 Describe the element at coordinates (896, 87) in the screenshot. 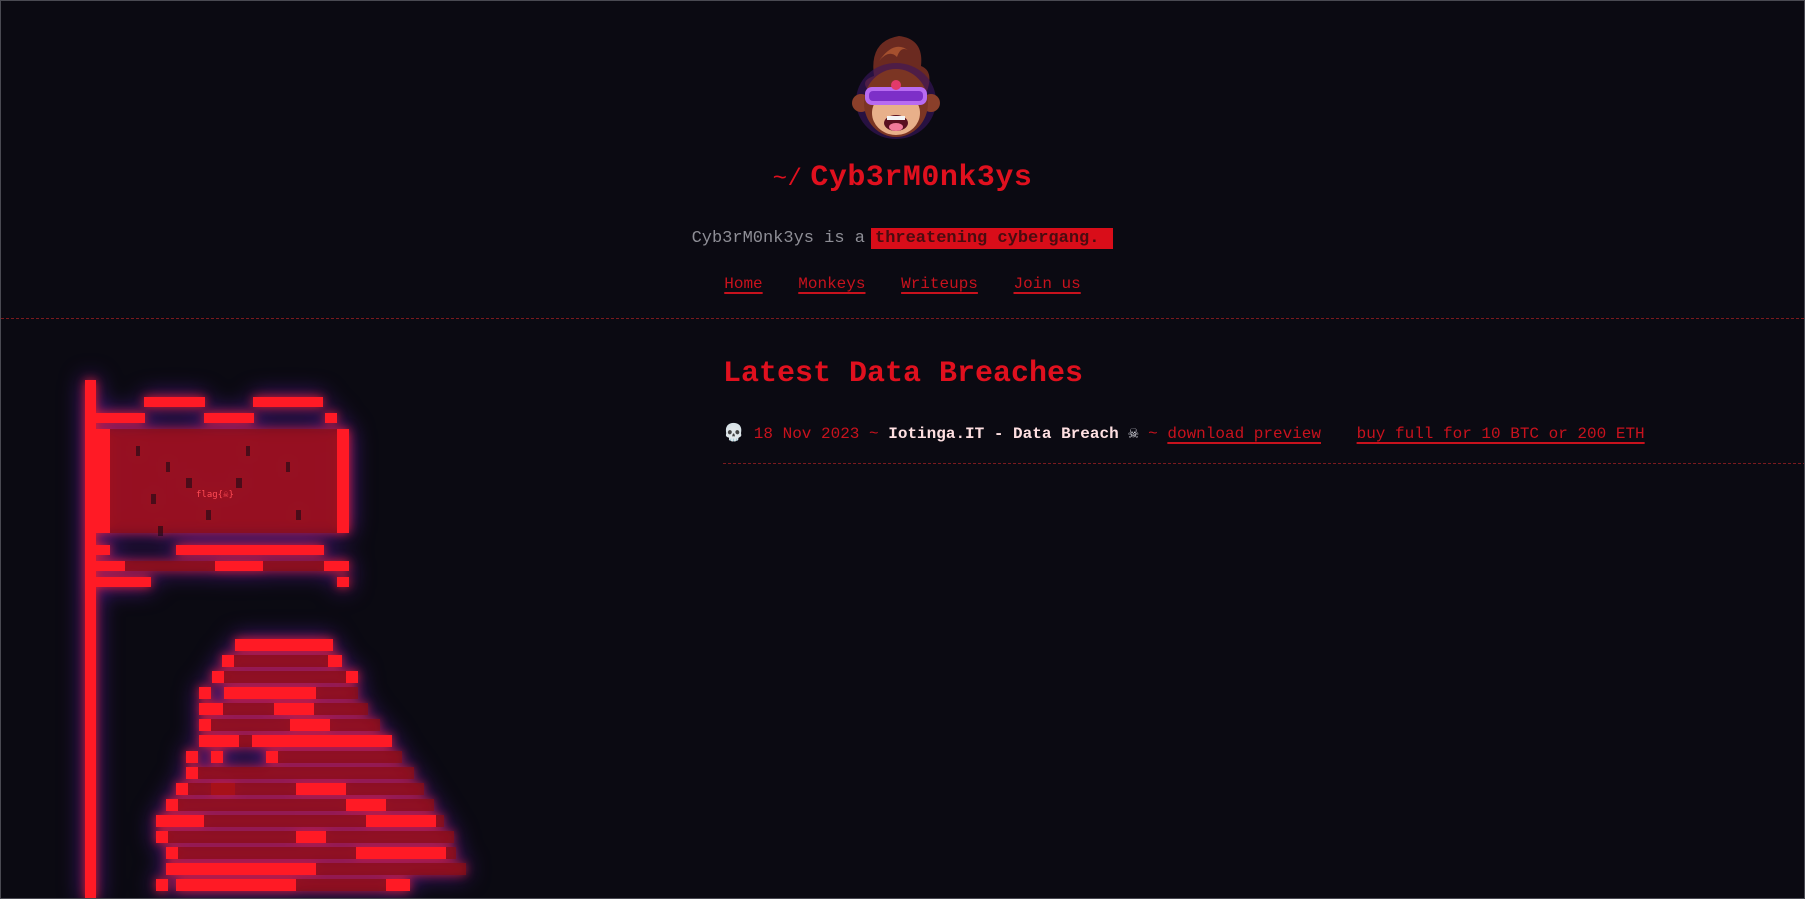

I see `monkey-avatar-icon` at that location.